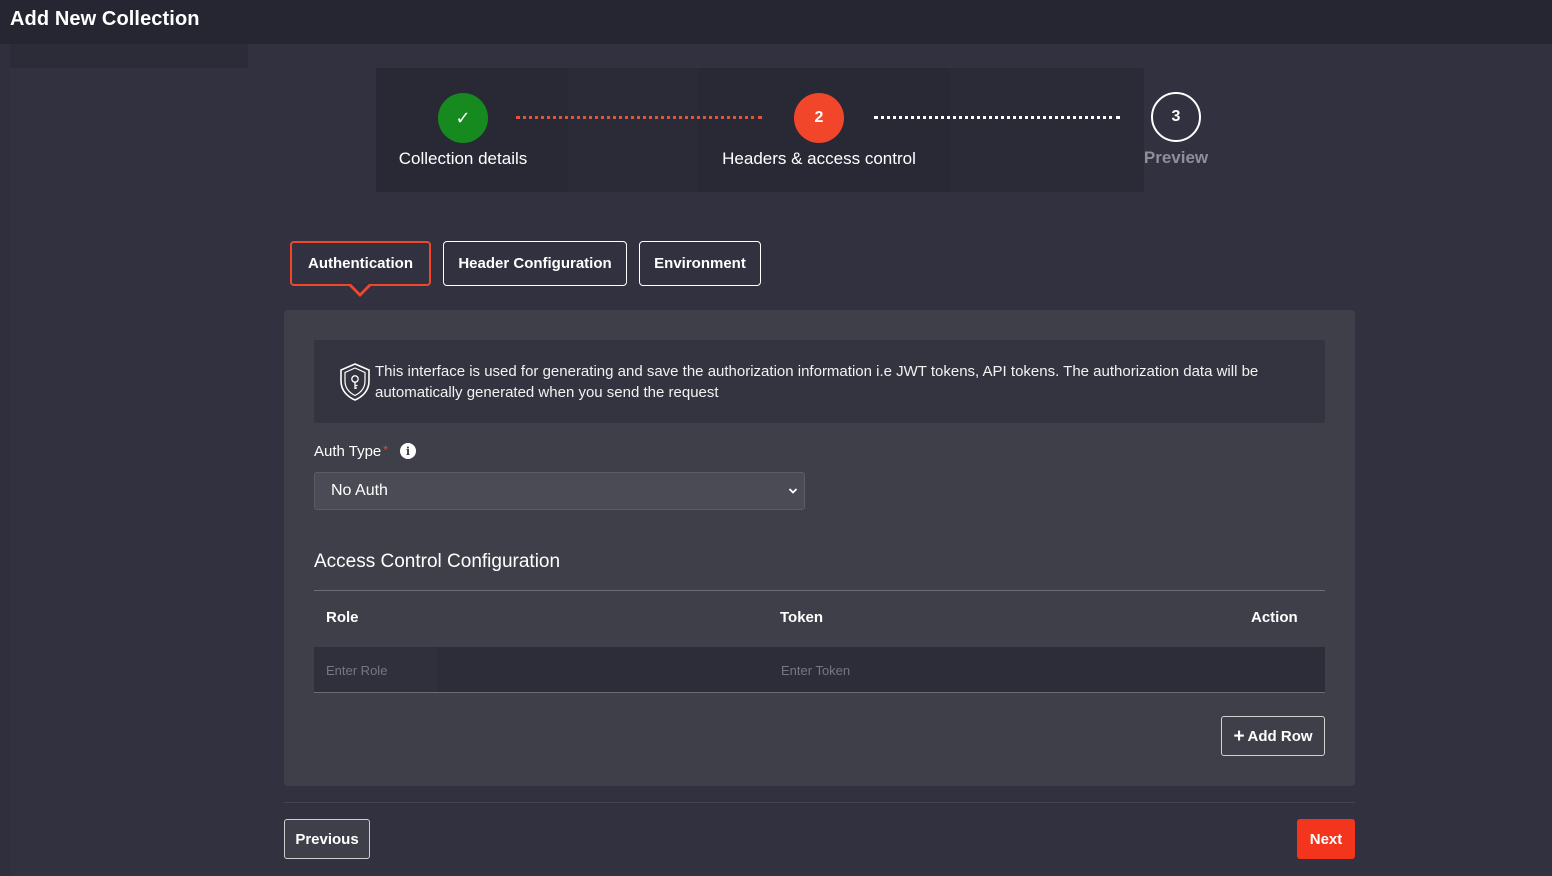  What do you see at coordinates (535, 263) in the screenshot?
I see `tab-header-configuration: Header Configuration` at bounding box center [535, 263].